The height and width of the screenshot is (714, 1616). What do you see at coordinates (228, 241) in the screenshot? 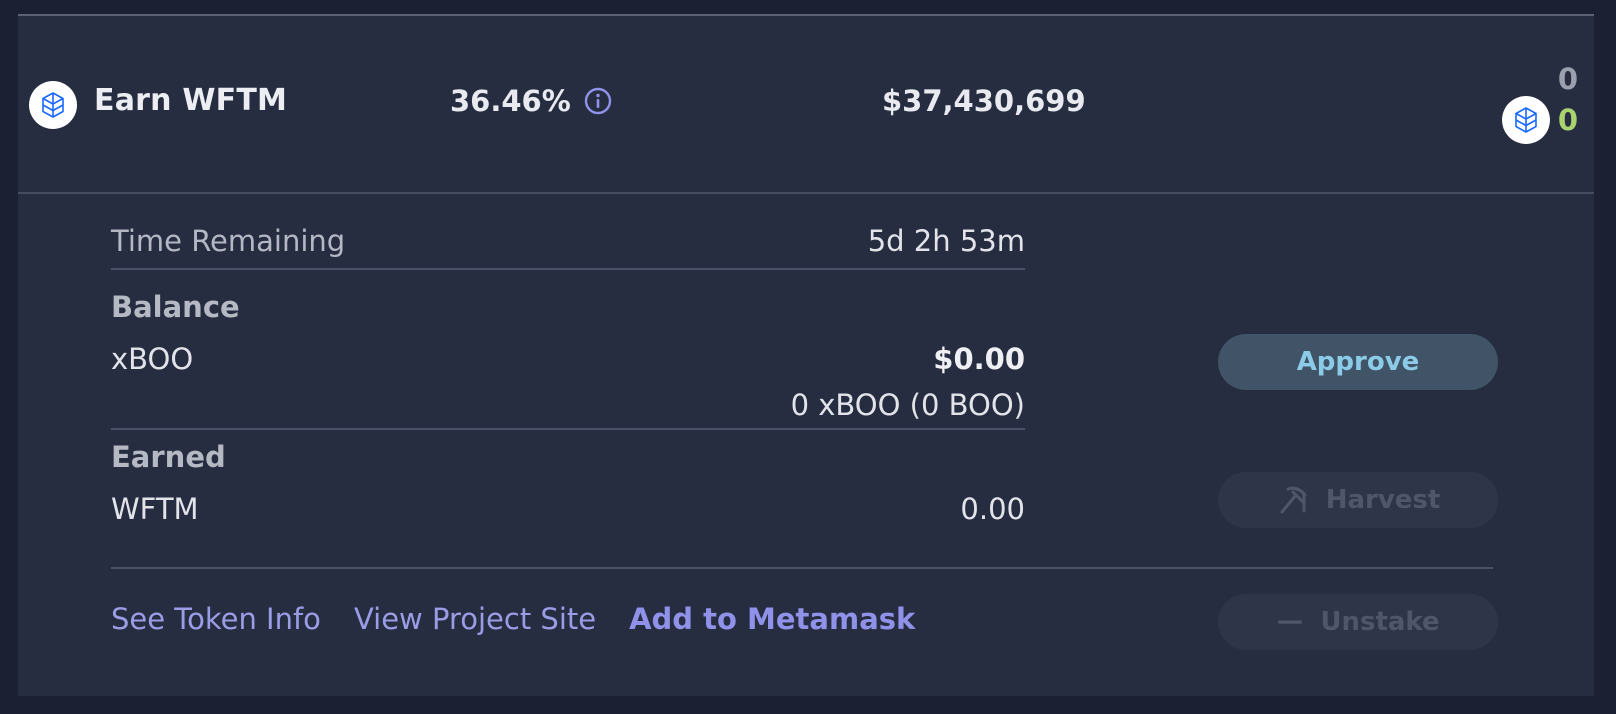
I see `time-remaining-label: Time Remaining` at bounding box center [228, 241].